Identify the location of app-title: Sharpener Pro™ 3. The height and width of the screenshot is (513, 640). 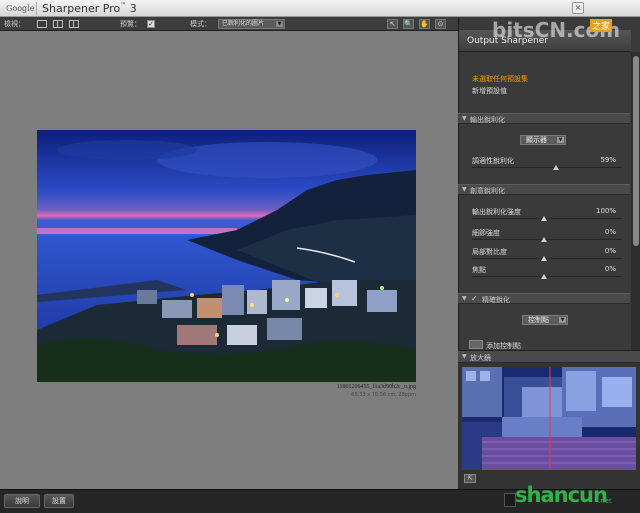
(89, 8).